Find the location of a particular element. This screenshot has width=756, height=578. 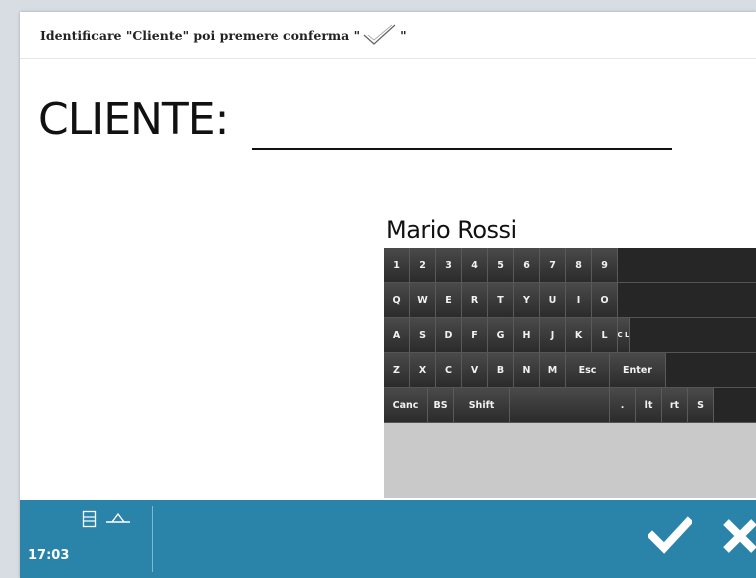

document-icon is located at coordinates (90, 519).